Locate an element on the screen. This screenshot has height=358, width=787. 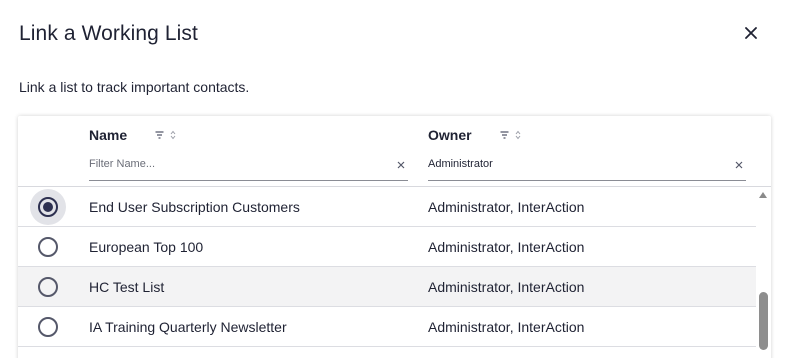
name-filter-clear-icon is located at coordinates (401, 165).